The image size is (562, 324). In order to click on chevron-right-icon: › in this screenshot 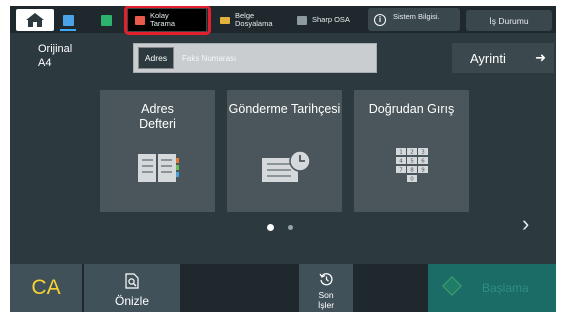, I will do `click(525, 224)`.